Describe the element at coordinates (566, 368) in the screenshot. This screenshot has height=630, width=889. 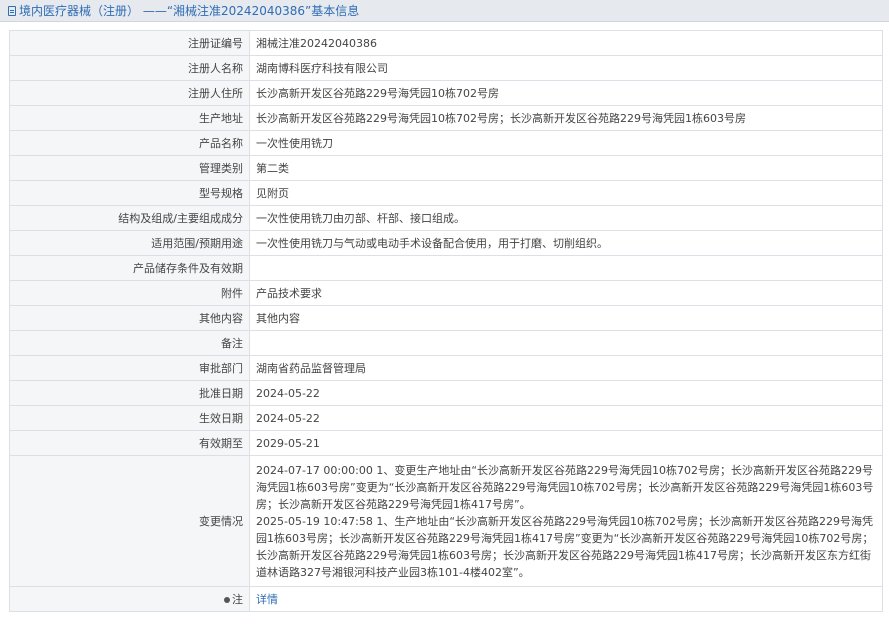
I see `row-value: 湖南省药品监督管理局` at that location.